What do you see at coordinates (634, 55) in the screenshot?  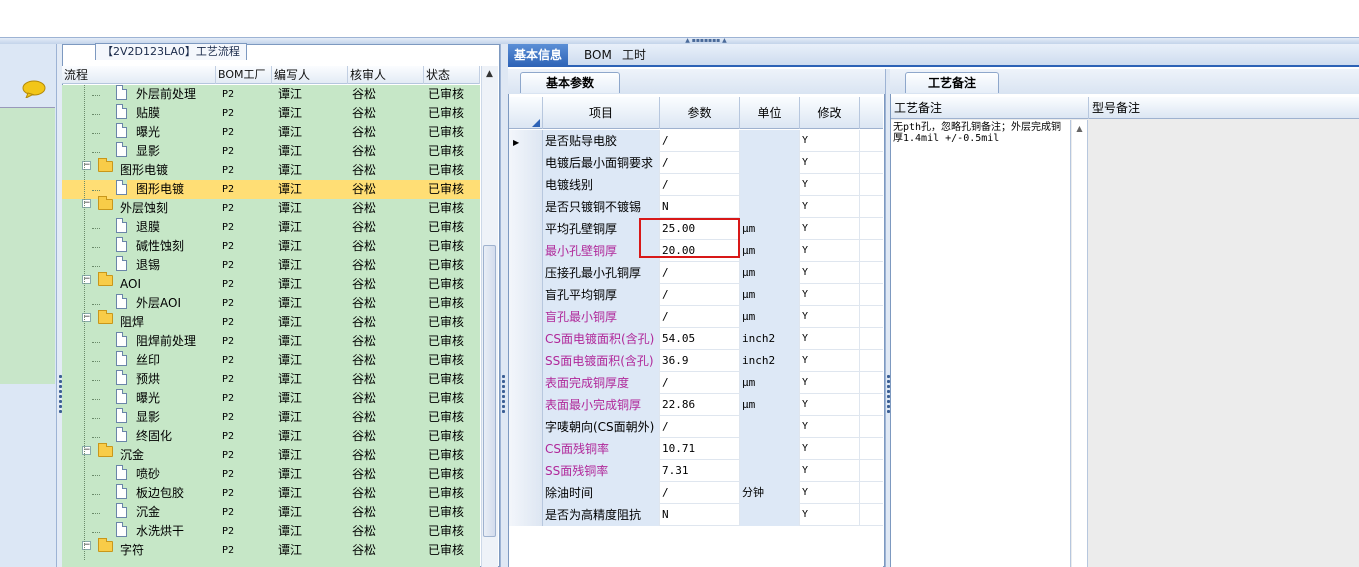 I see `tab-work-hours: 工时` at bounding box center [634, 55].